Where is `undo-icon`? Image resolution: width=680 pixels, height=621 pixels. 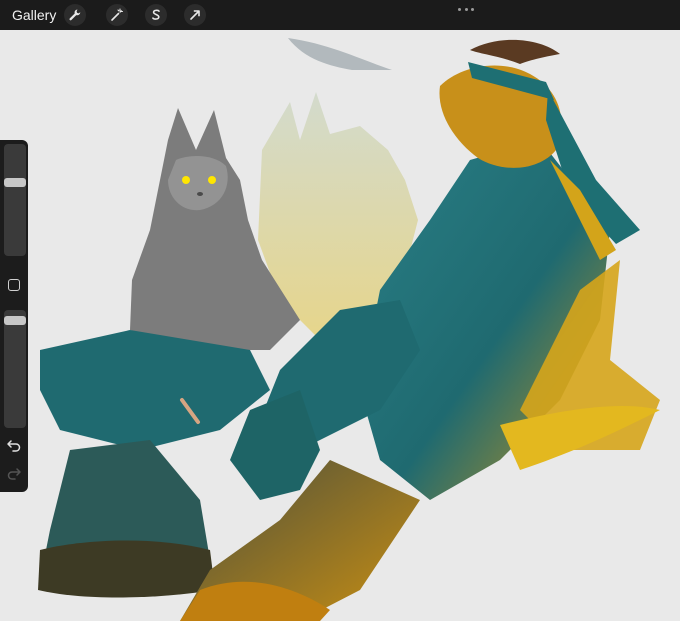 undo-icon is located at coordinates (14, 445).